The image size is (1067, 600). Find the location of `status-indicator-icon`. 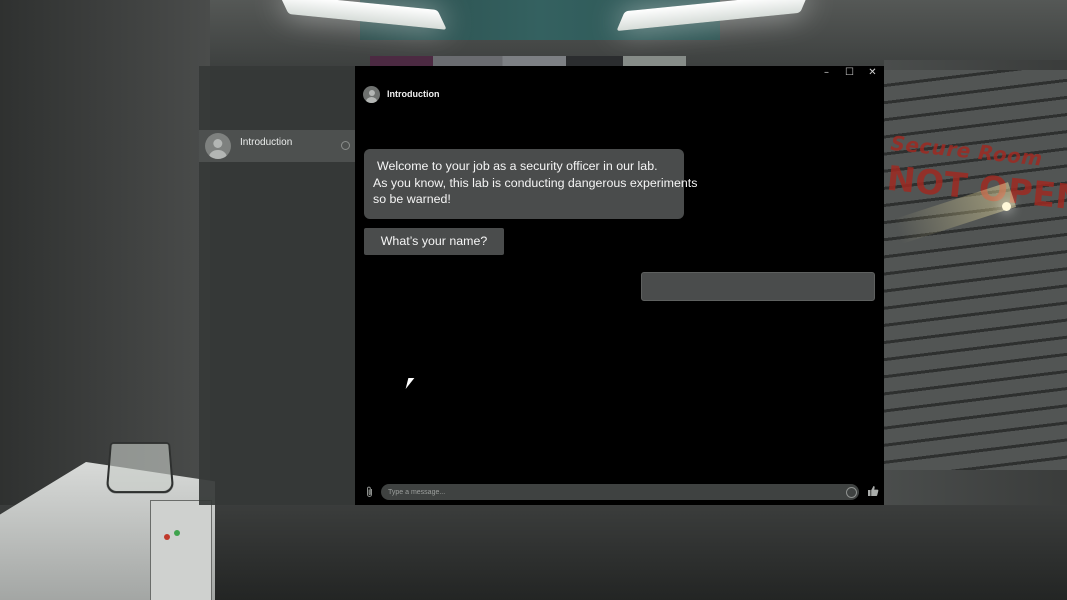

status-indicator-icon is located at coordinates (345, 145).